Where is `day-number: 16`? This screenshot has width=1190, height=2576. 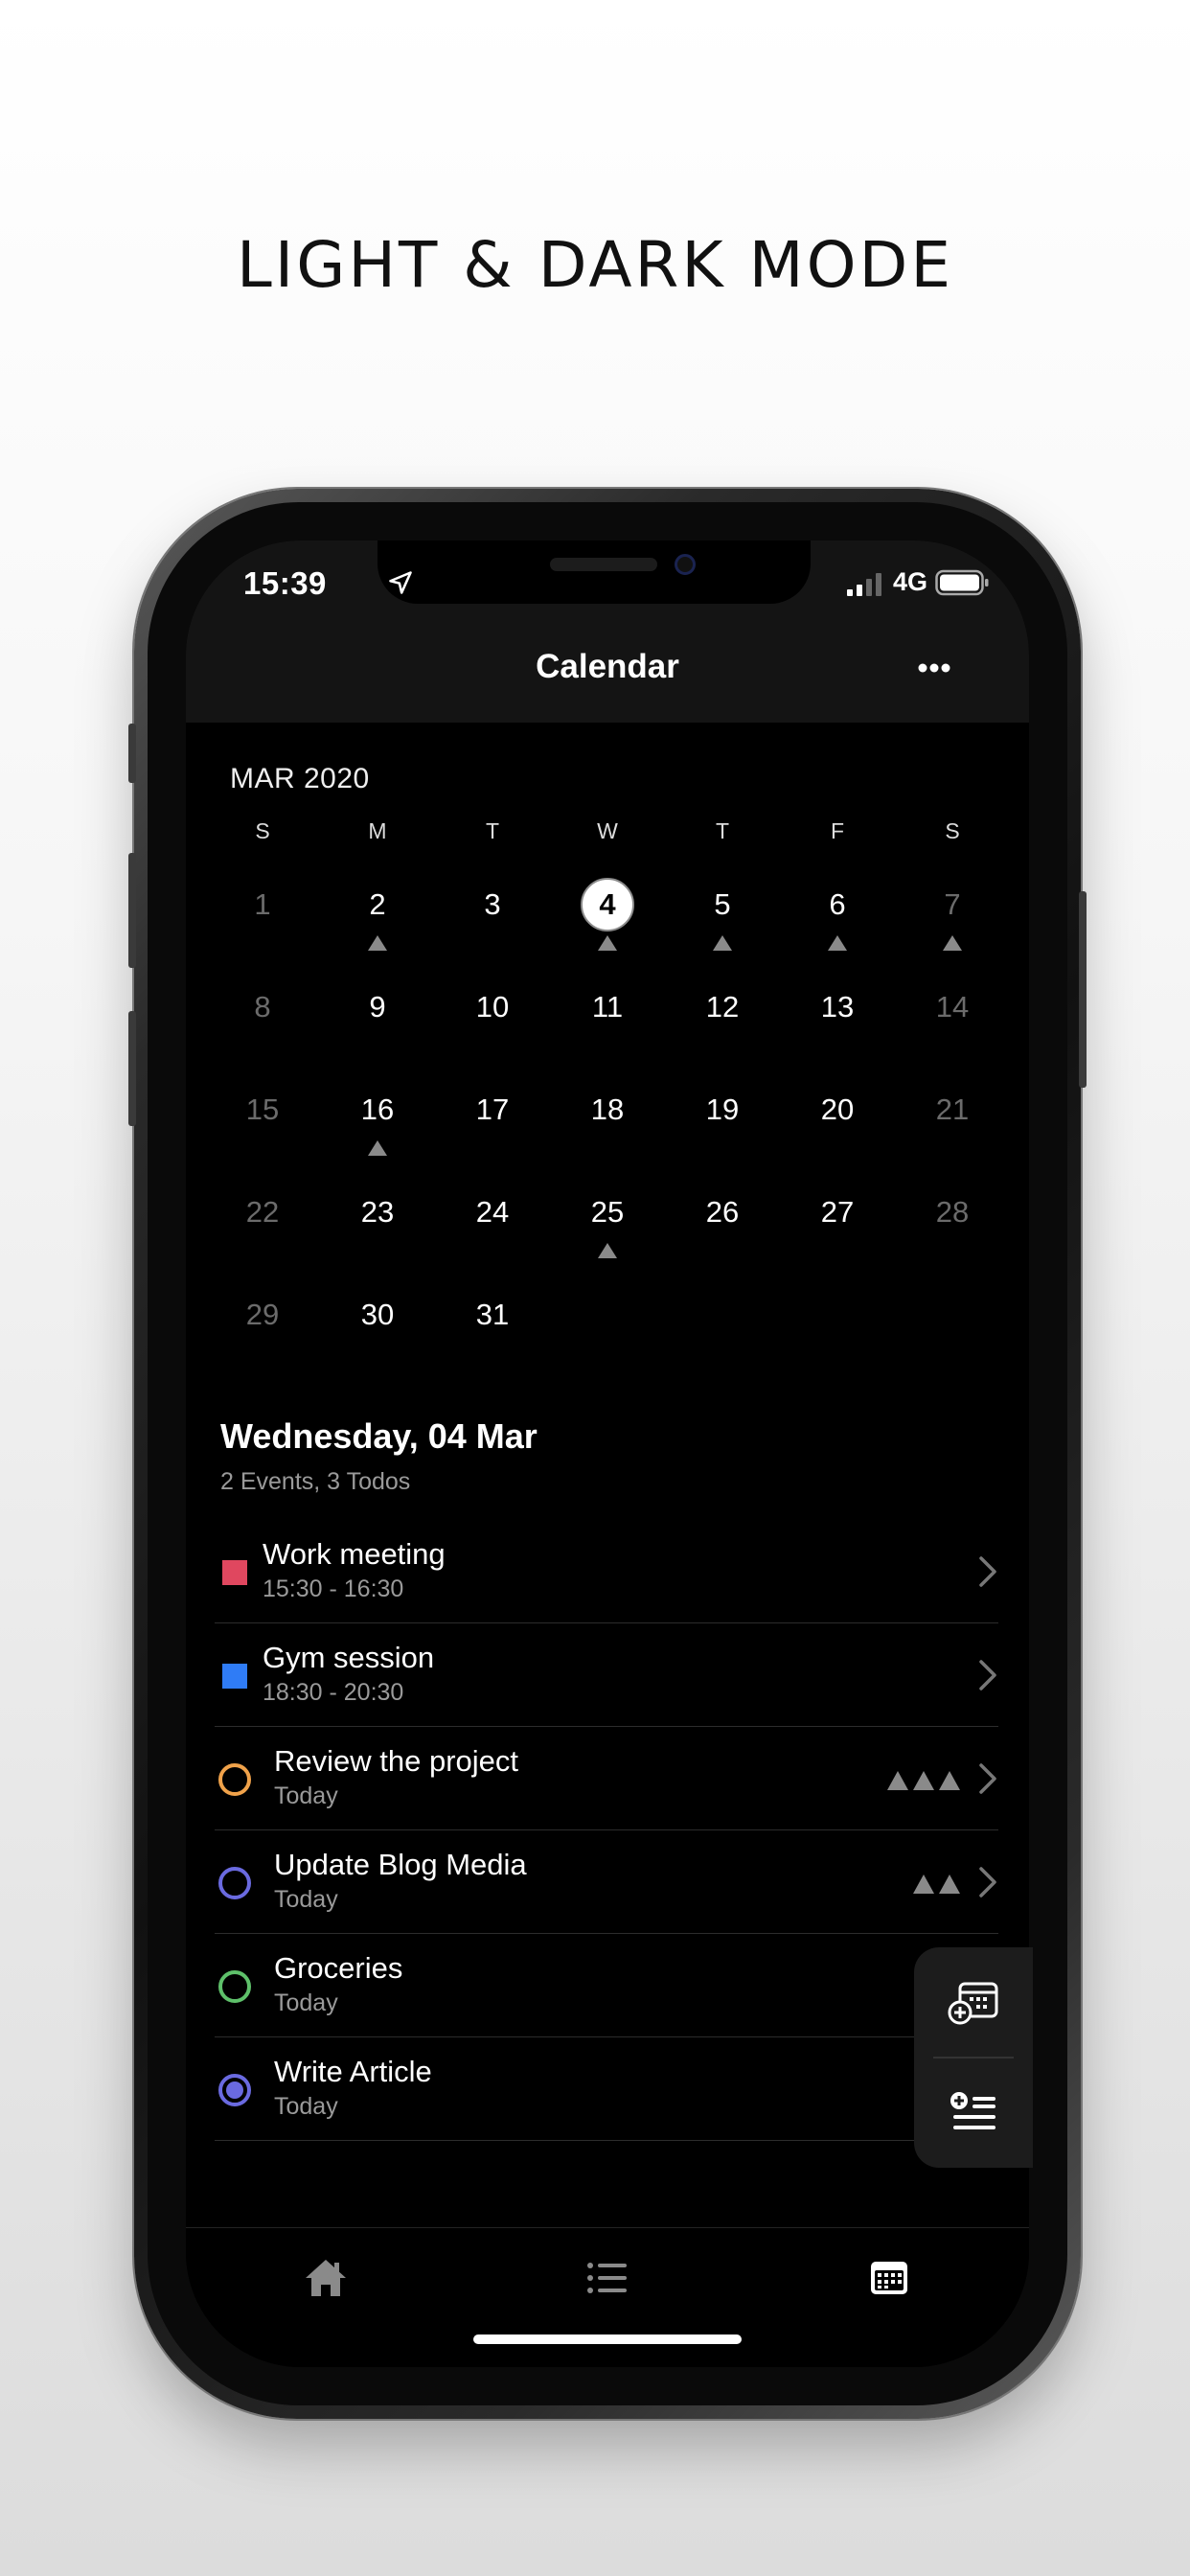
day-number: 16 is located at coordinates (378, 1109).